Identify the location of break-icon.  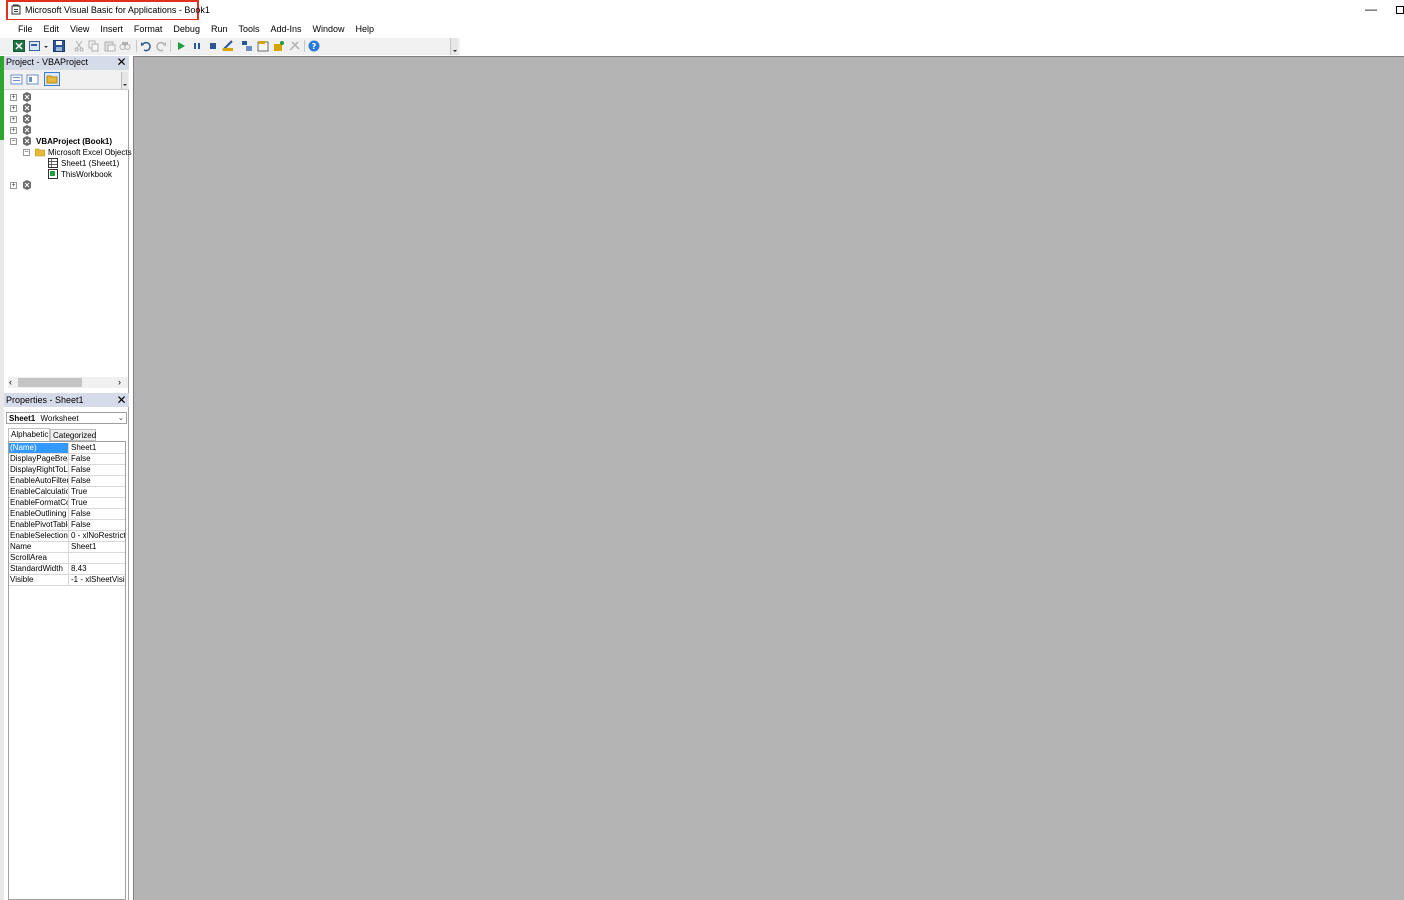
(197, 46).